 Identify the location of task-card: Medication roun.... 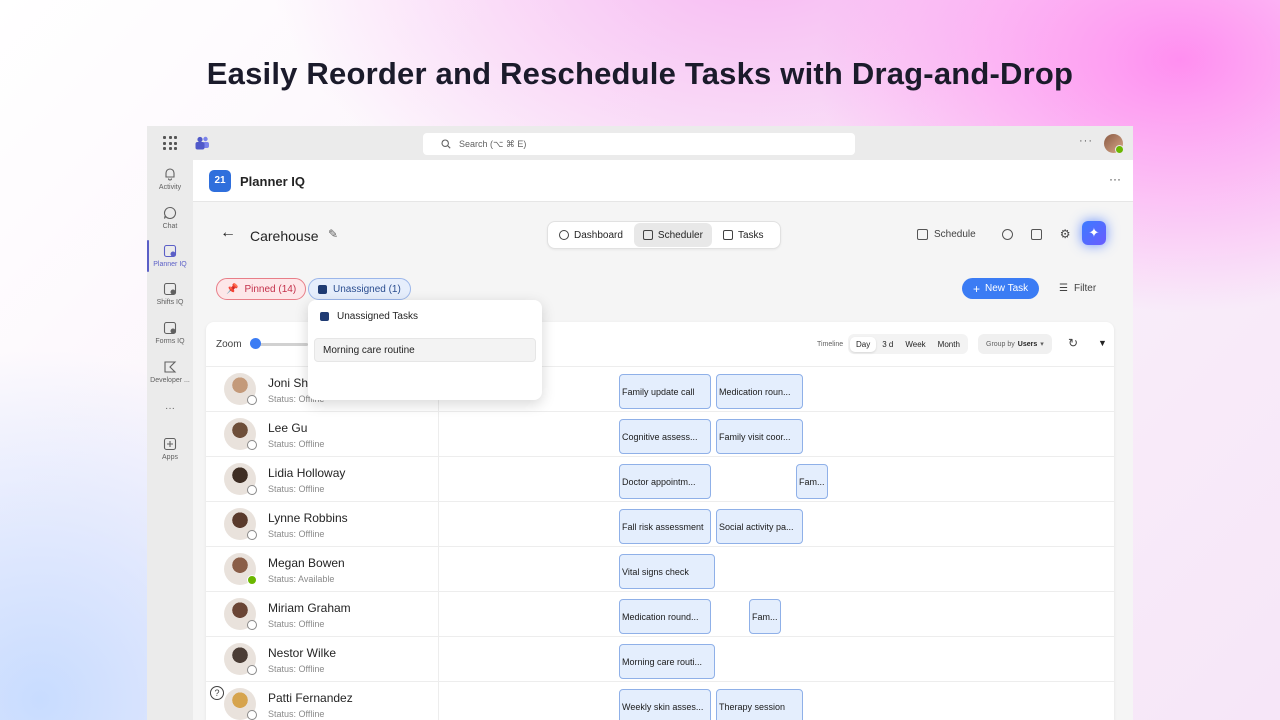
(759, 391).